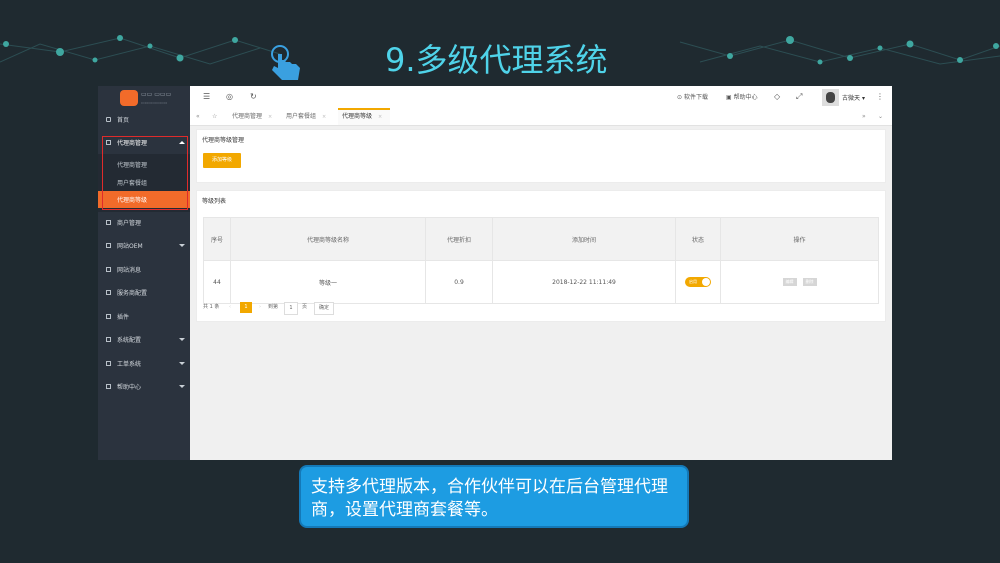 The width and height of the screenshot is (1000, 563). Describe the element at coordinates (313, 116) in the screenshot. I see `tab-user-package: 用户套餐组 ×` at that location.